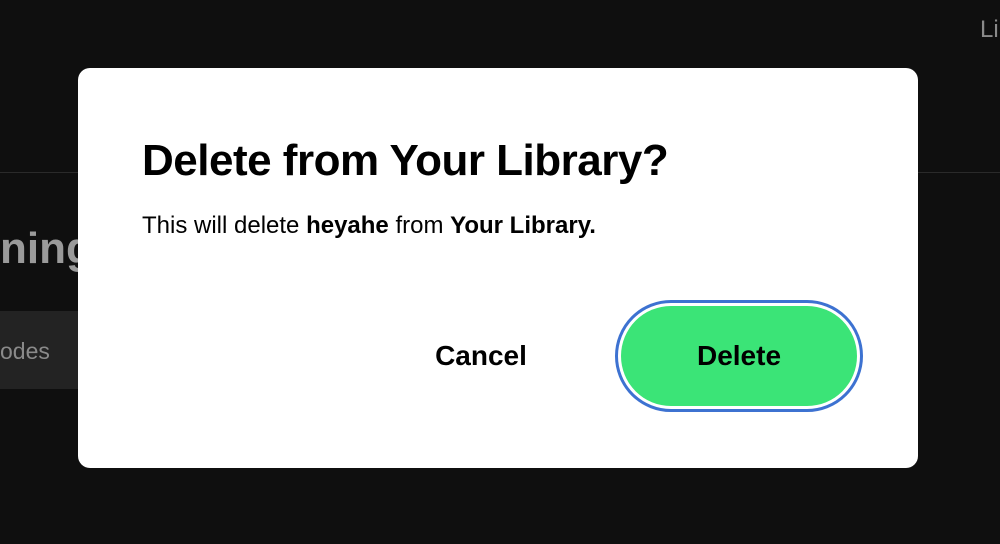 The width and height of the screenshot is (1000, 544). I want to click on dialog-title: Delete from Your Library?, so click(405, 160).